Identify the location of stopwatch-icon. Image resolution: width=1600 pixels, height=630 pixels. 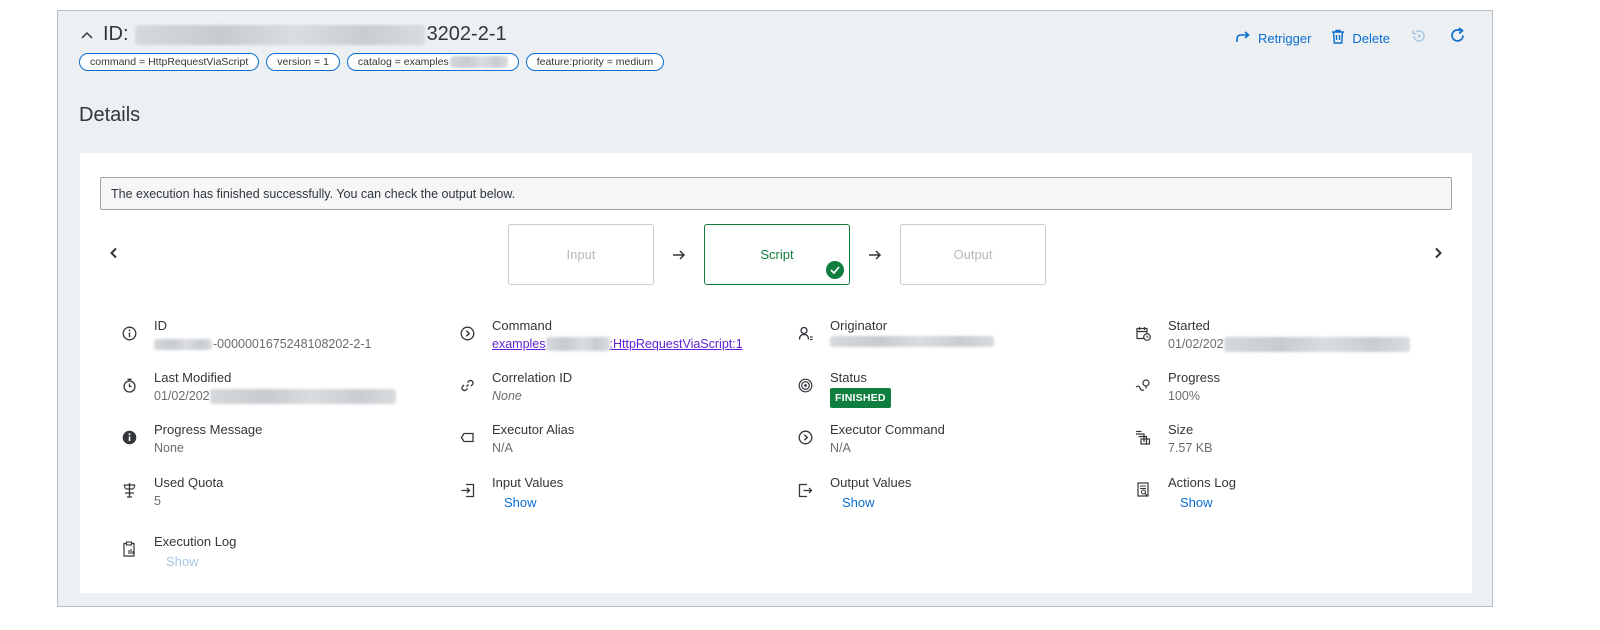
(129, 385).